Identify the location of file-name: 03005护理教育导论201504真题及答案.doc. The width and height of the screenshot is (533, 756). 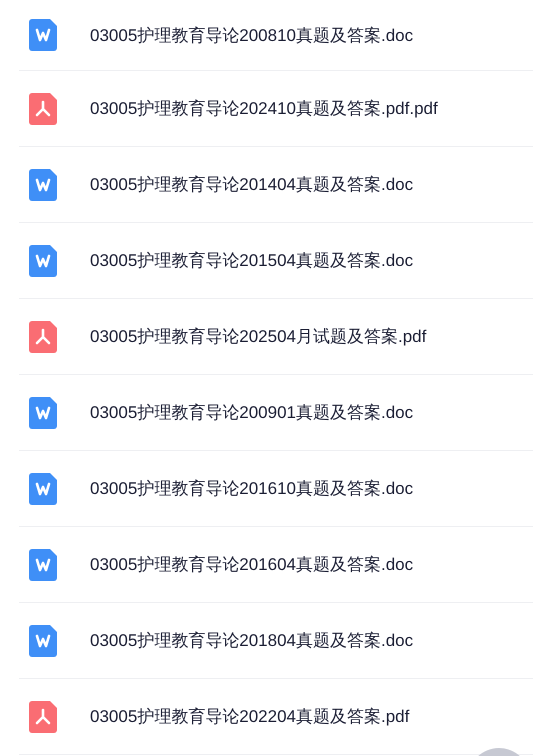
(252, 260).